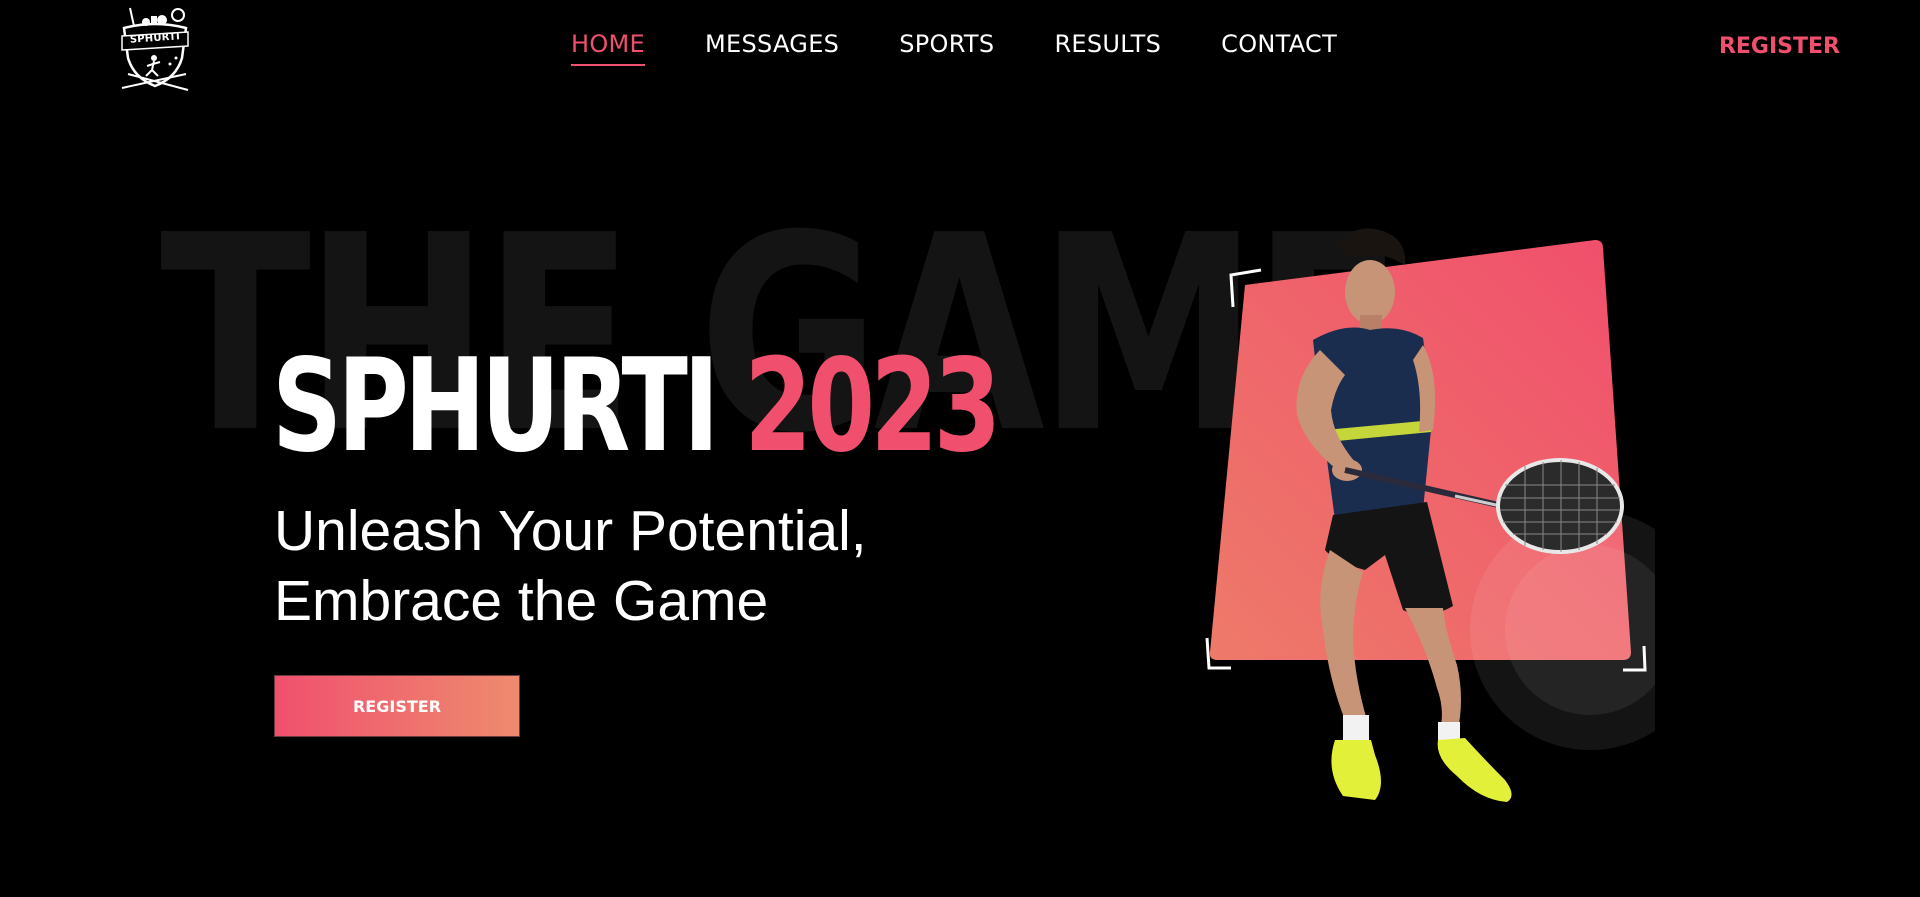 This screenshot has height=897, width=1920. Describe the element at coordinates (1107, 48) in the screenshot. I see `nav-item-results: RESULTS` at that location.